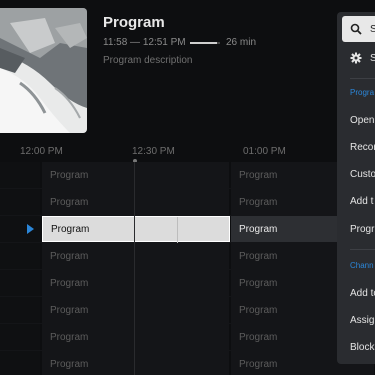 The width and height of the screenshot is (375, 375). What do you see at coordinates (43, 70) in the screenshot?
I see `program-thumbnail` at bounding box center [43, 70].